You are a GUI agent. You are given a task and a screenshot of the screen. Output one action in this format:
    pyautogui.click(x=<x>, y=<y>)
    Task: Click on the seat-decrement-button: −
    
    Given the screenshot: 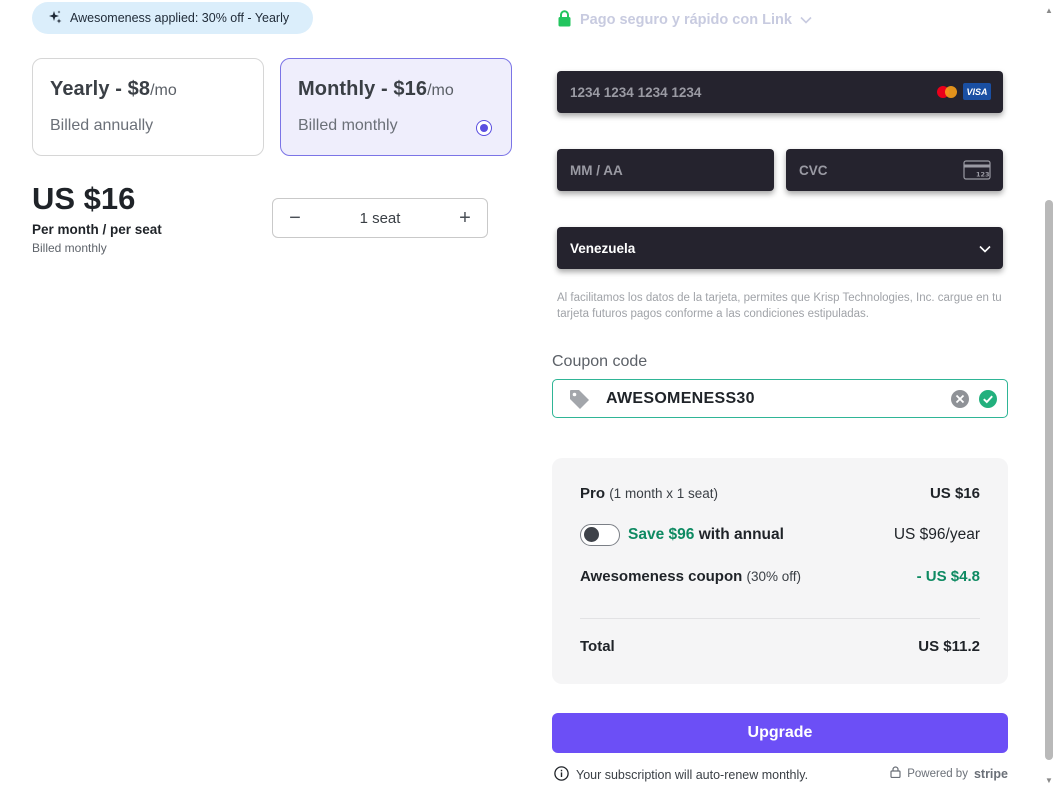 What is the action you would take?
    pyautogui.click(x=295, y=218)
    